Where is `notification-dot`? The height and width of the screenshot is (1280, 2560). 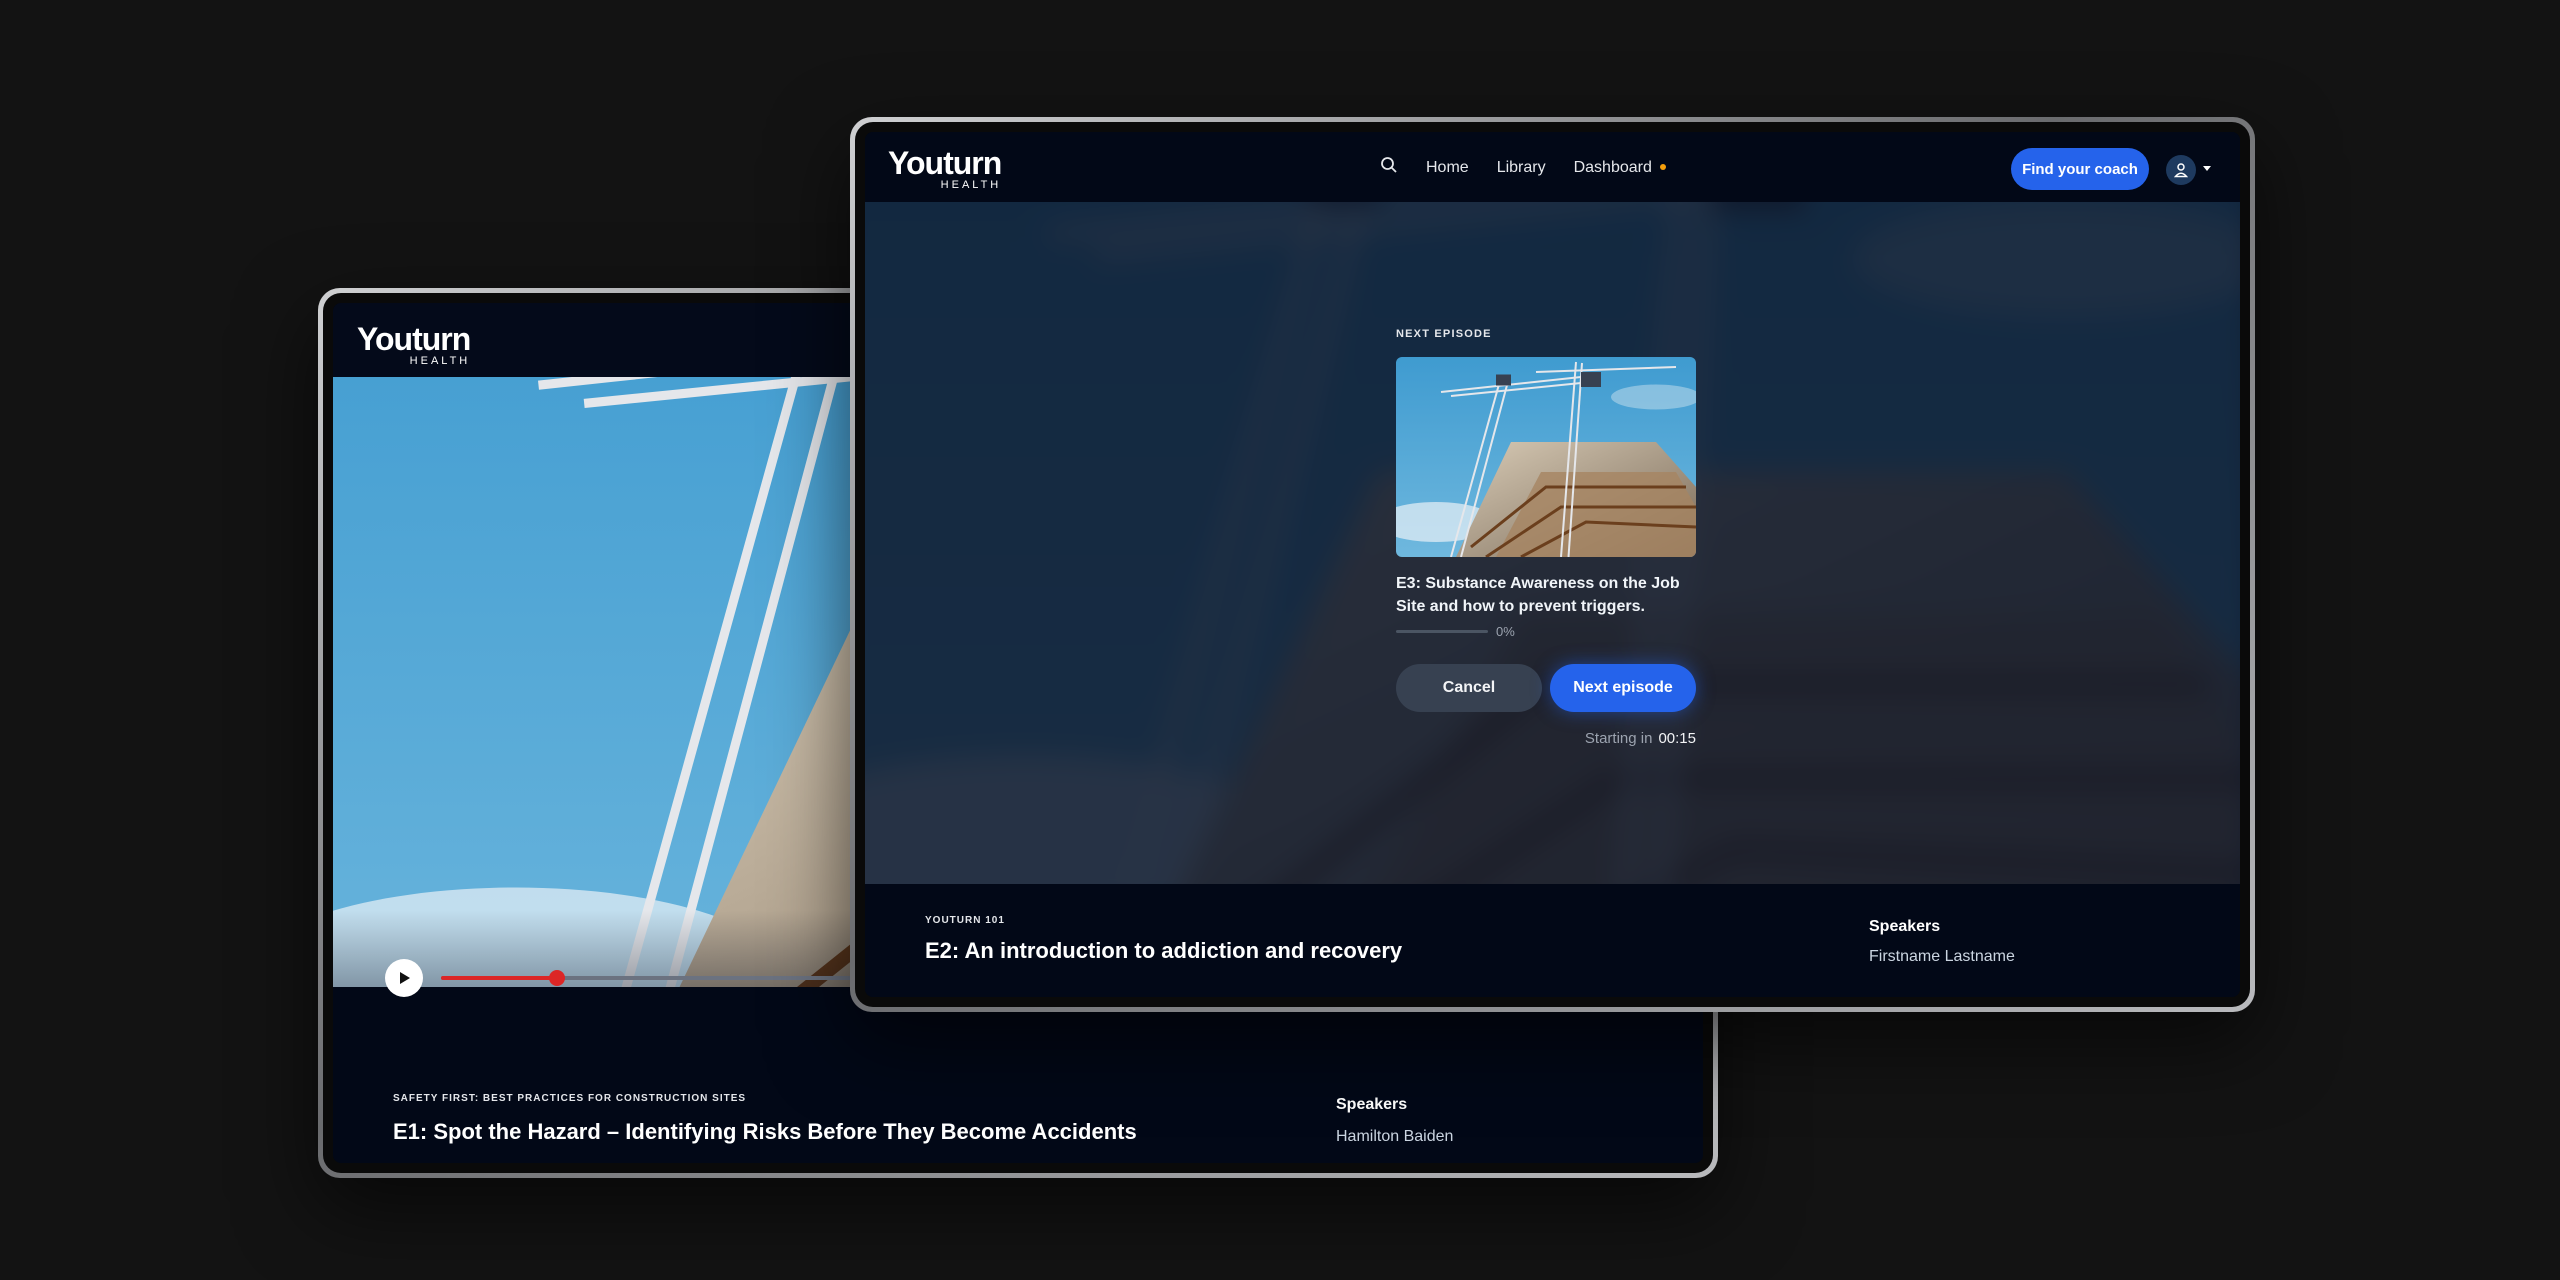
notification-dot is located at coordinates (1662, 167).